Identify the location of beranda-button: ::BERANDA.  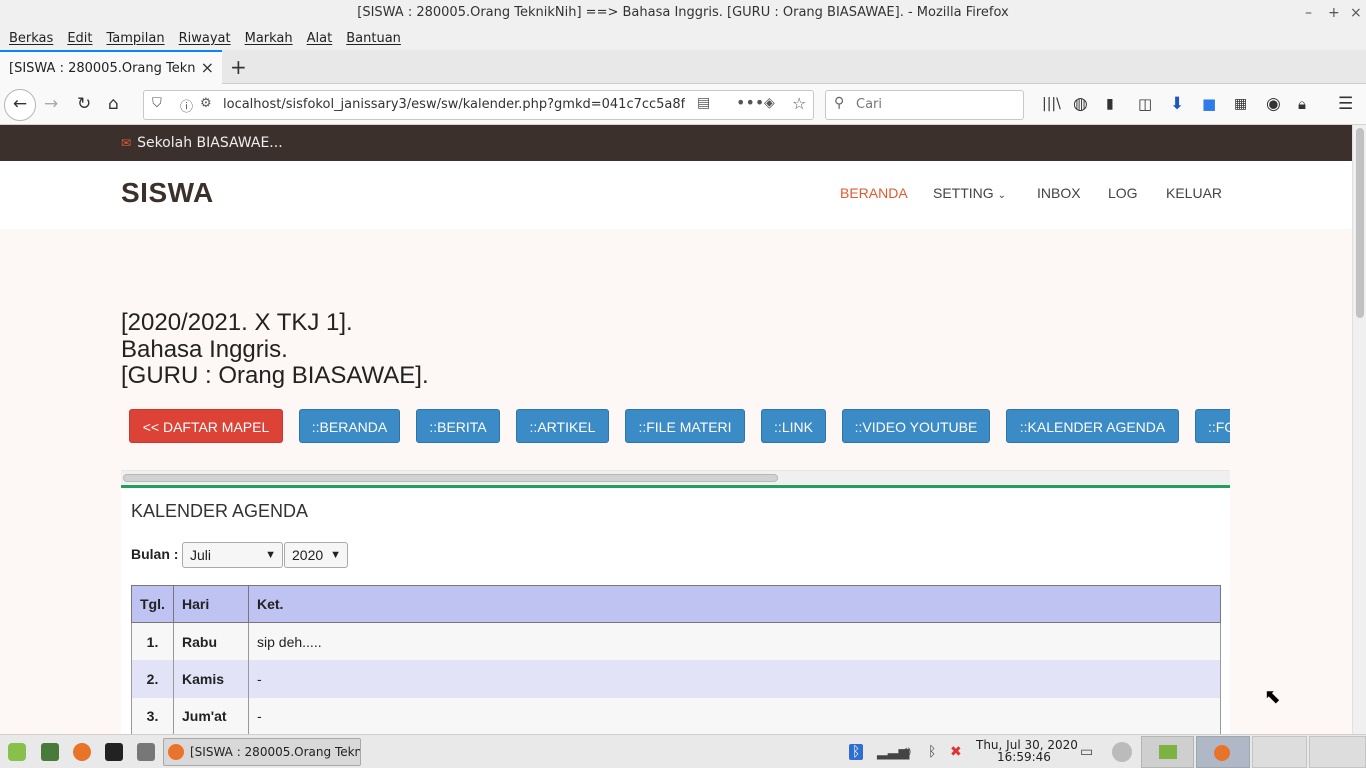
(349, 426).